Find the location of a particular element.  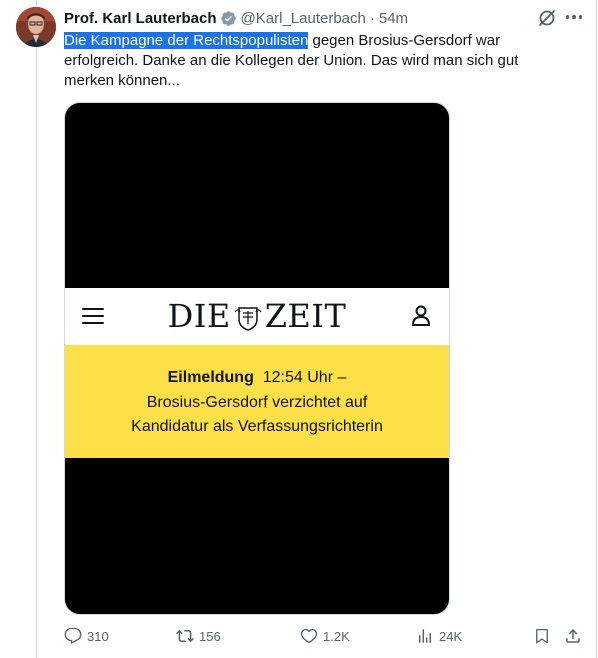

logo-right: ZEIT is located at coordinates (305, 316).